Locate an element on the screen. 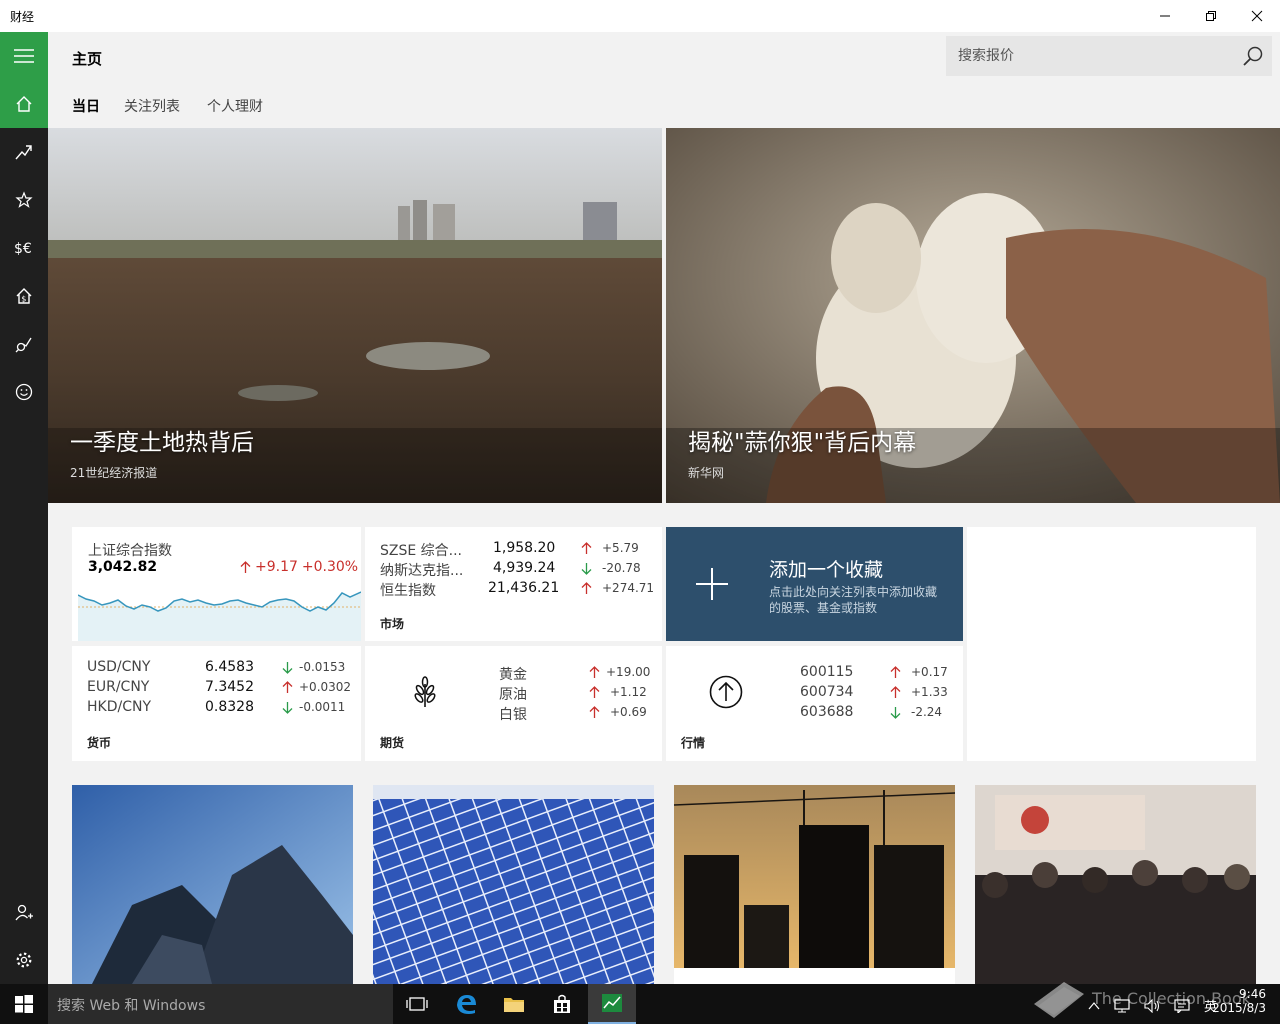 This screenshot has height=1024, width=1280. trend-up-icon is located at coordinates (23, 152).